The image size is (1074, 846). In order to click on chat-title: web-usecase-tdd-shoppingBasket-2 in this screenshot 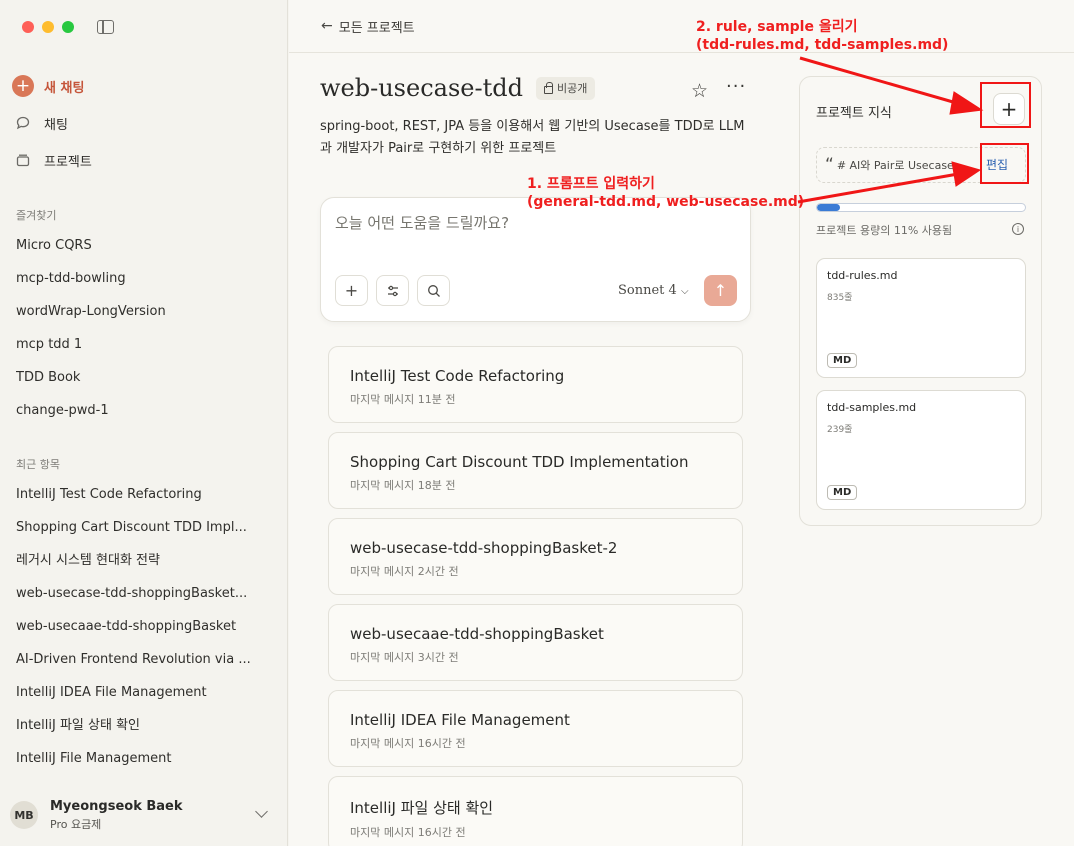, I will do `click(484, 548)`.